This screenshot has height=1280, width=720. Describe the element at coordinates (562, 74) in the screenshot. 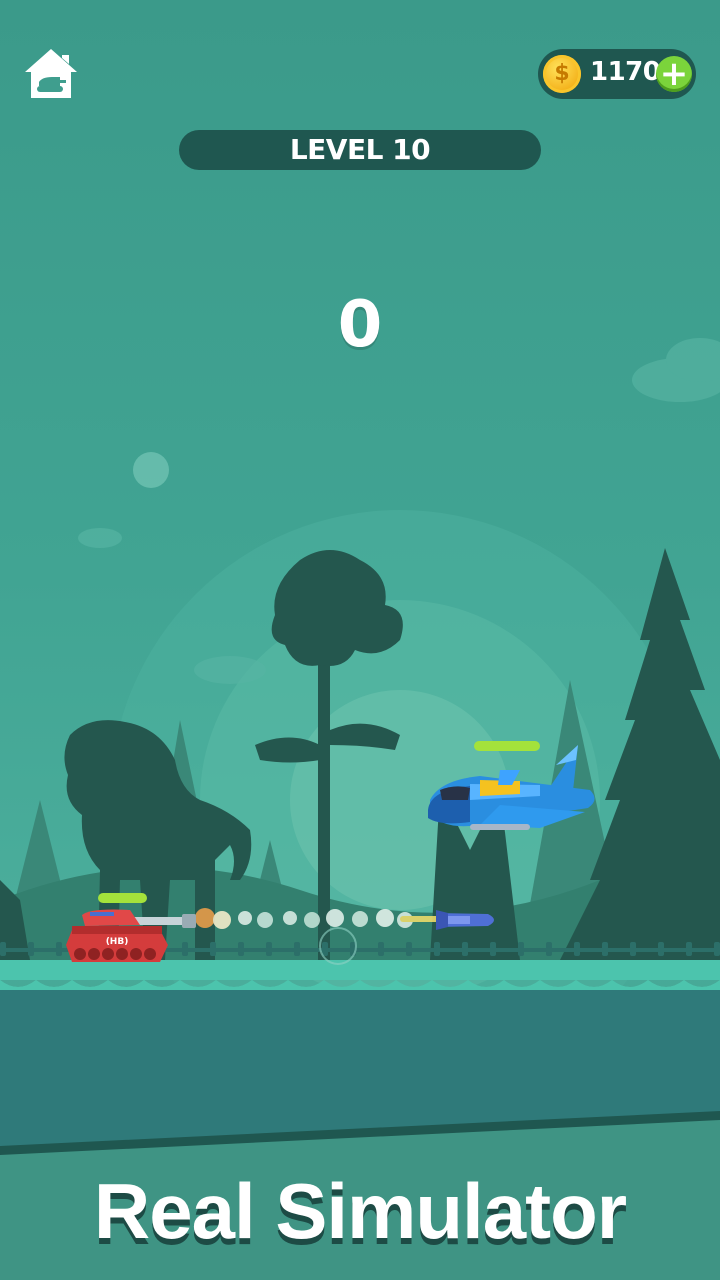

I see `coin-icon: $` at that location.